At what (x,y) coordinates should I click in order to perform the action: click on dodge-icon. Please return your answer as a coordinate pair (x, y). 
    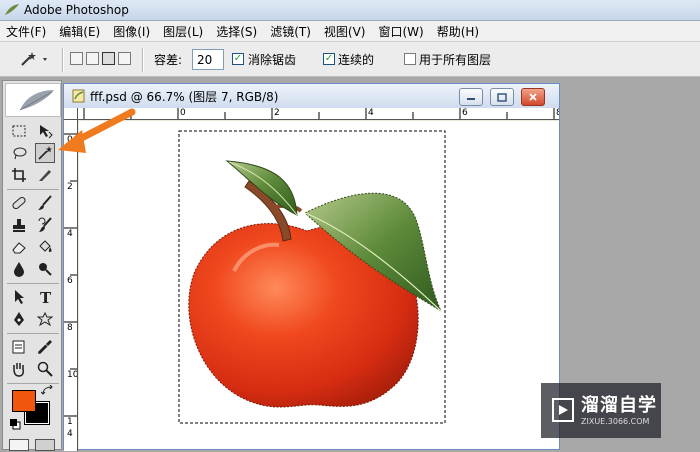
    Looking at the image, I should click on (45, 269).